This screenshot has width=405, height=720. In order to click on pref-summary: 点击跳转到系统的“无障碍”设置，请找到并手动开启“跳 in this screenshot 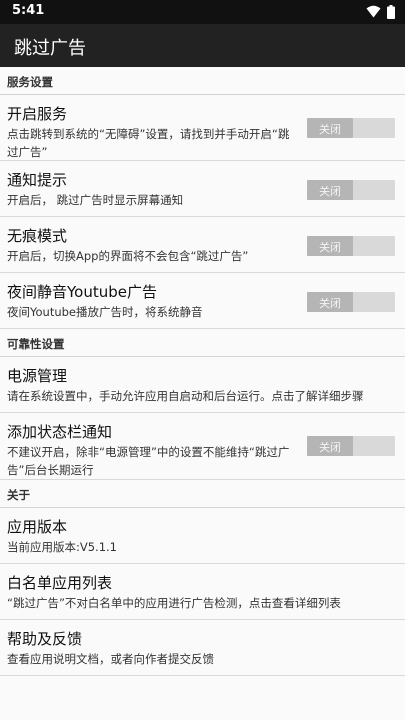, I will do `click(148, 134)`.